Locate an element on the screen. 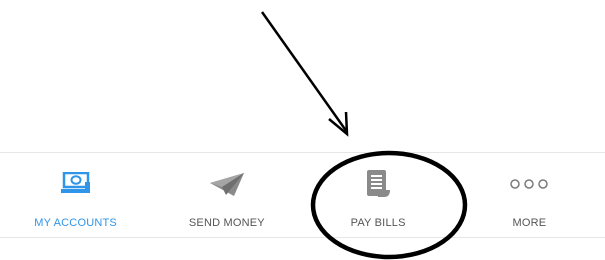 This screenshot has height=260, width=605. tab-label: MY ACCOUNTS is located at coordinates (75, 223).